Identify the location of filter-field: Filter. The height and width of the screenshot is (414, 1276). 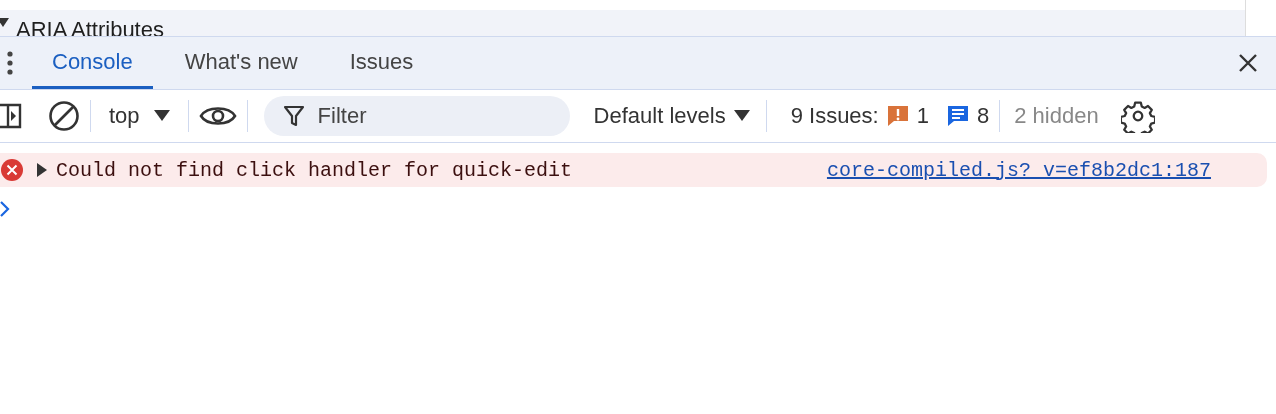
(416, 116).